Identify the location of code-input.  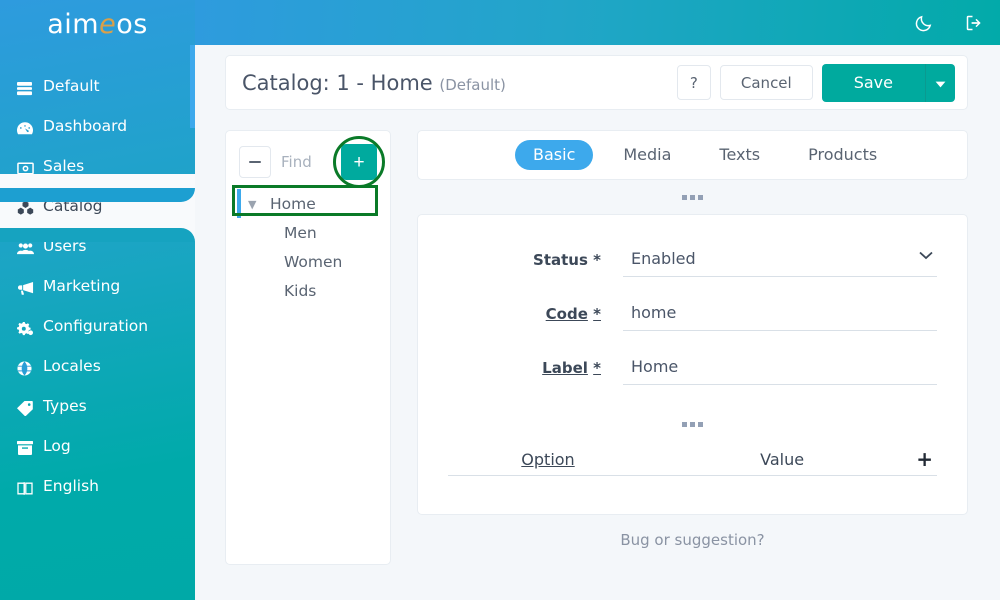
(780, 315).